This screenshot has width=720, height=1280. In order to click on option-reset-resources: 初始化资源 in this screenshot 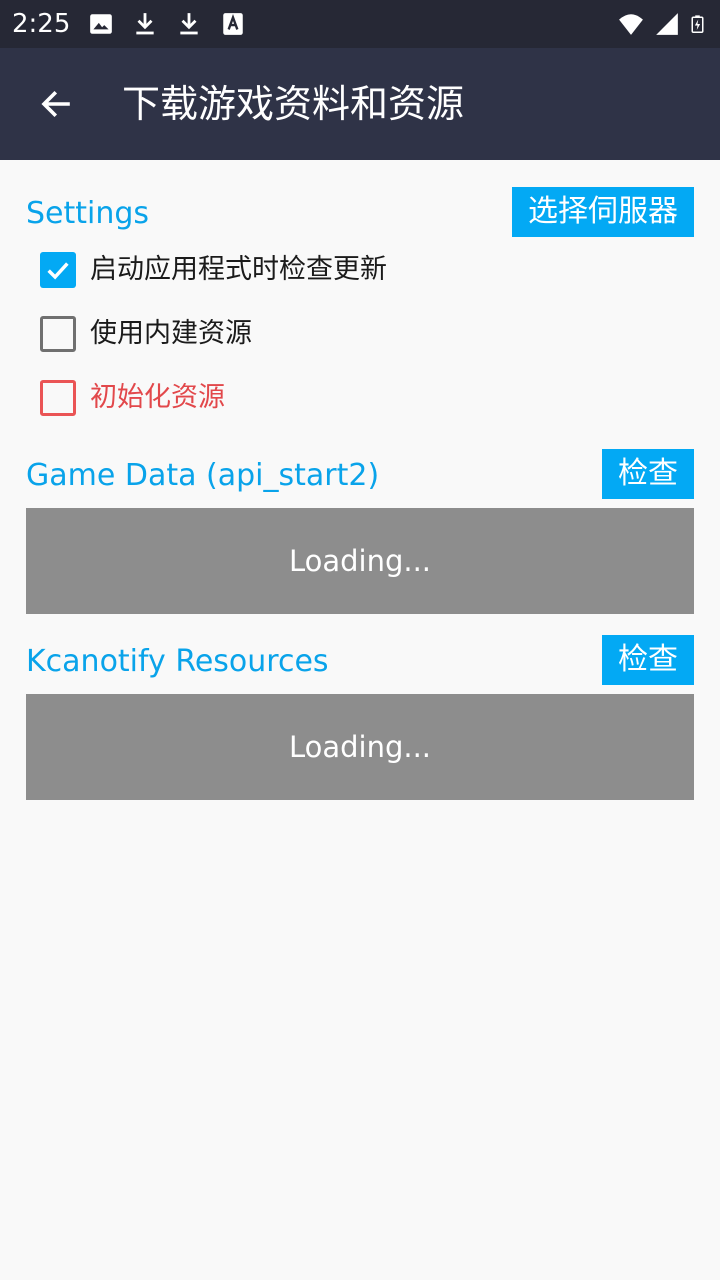, I will do `click(132, 398)`.